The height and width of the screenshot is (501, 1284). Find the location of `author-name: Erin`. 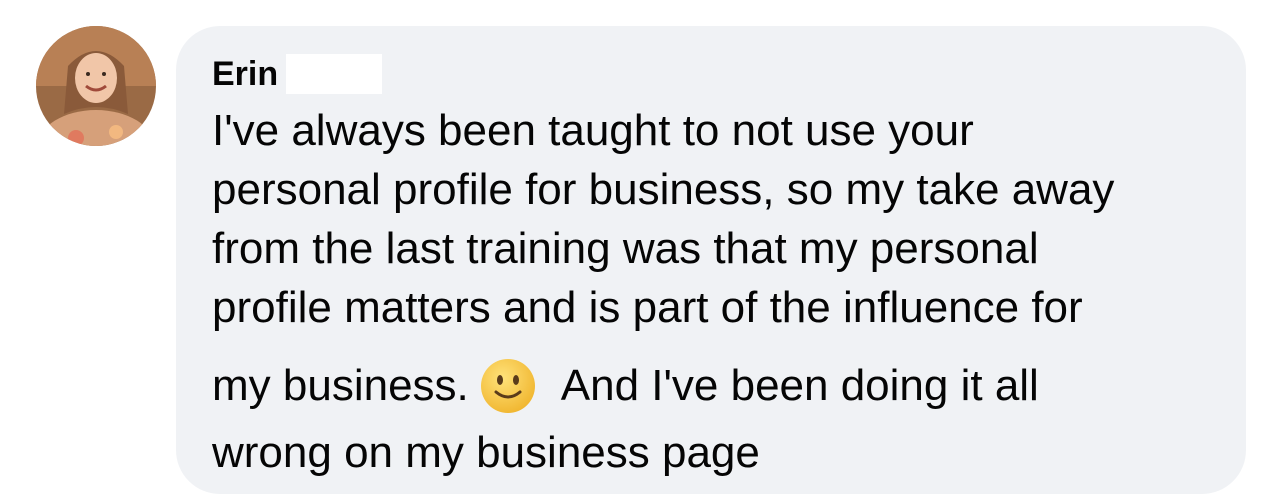

author-name: Erin is located at coordinates (245, 74).